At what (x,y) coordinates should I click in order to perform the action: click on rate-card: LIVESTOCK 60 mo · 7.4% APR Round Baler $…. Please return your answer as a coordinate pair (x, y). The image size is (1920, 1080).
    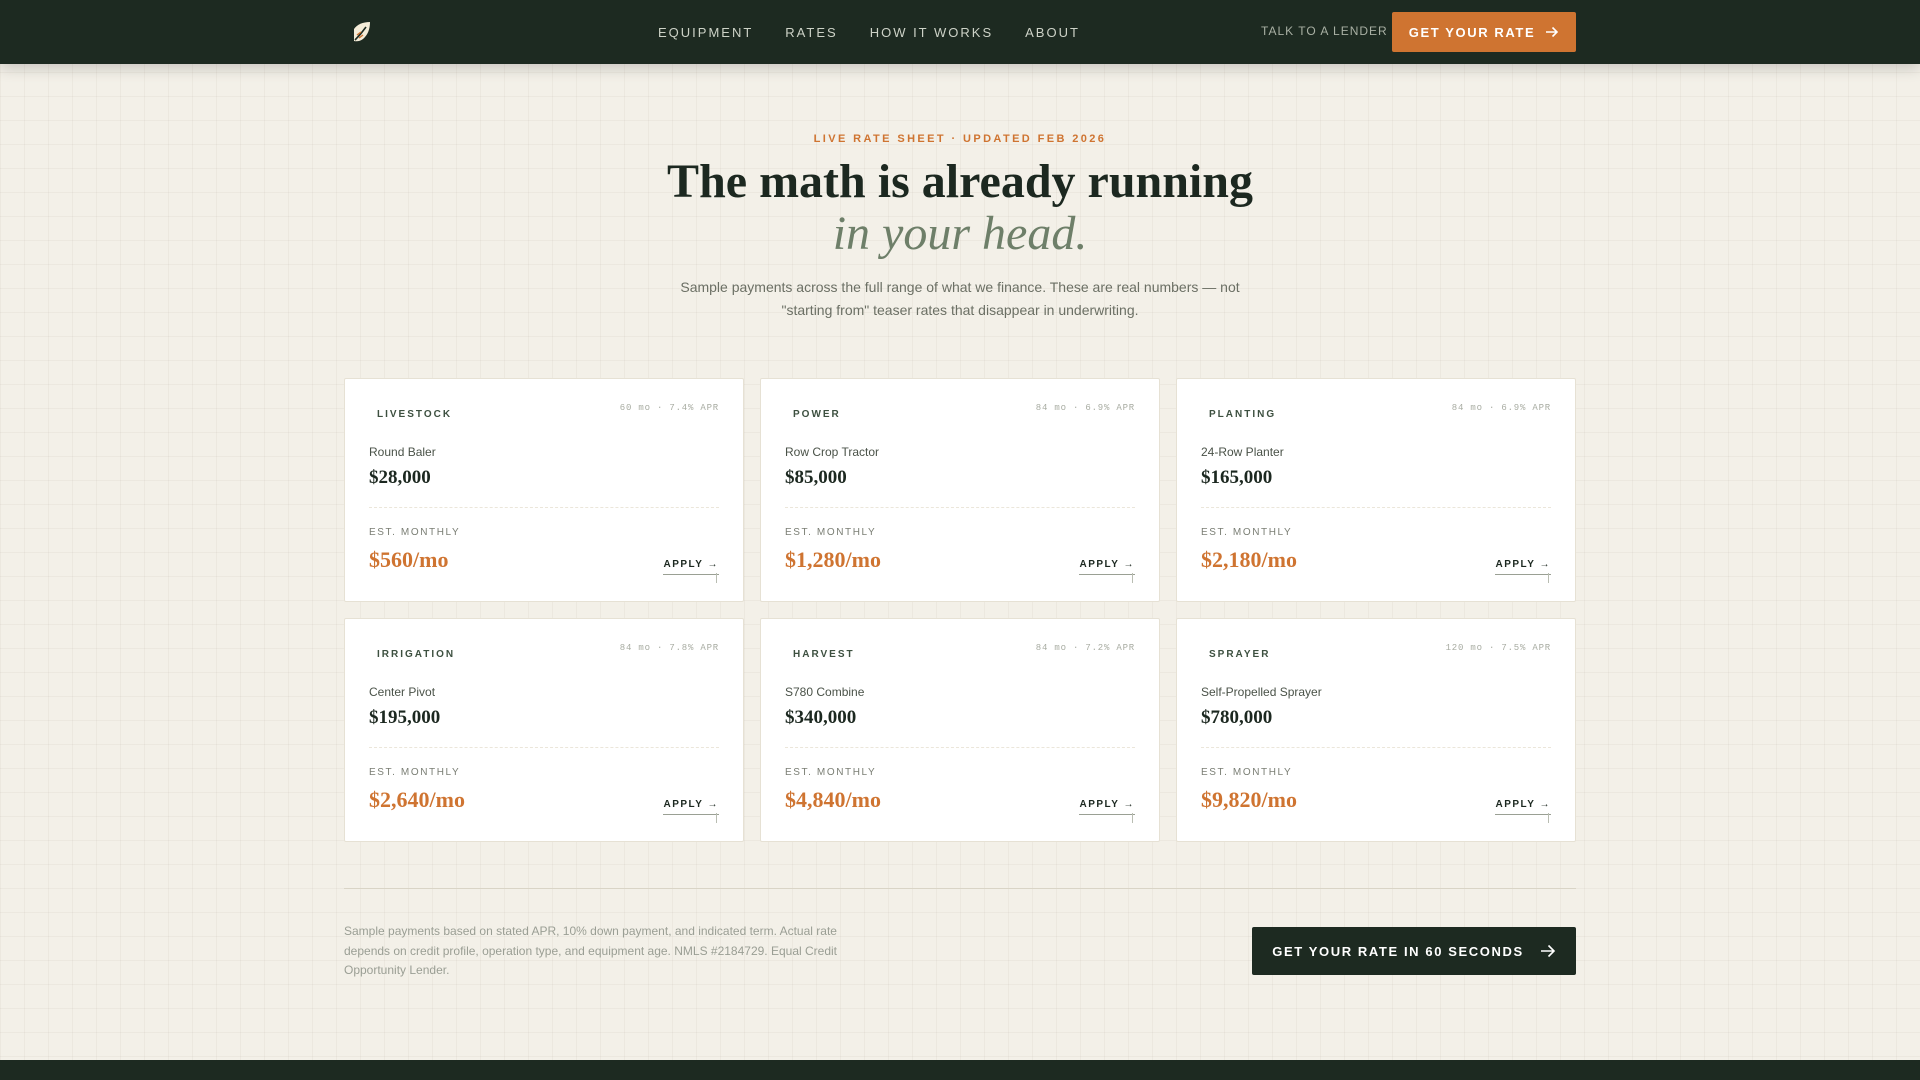
    Looking at the image, I should click on (544, 490).